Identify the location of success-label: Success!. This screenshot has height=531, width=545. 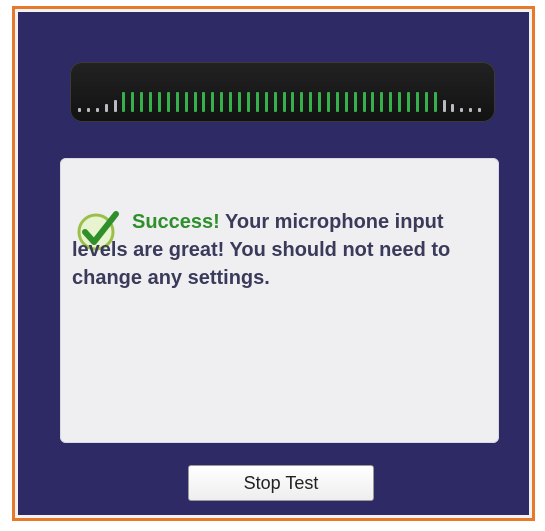
(176, 222).